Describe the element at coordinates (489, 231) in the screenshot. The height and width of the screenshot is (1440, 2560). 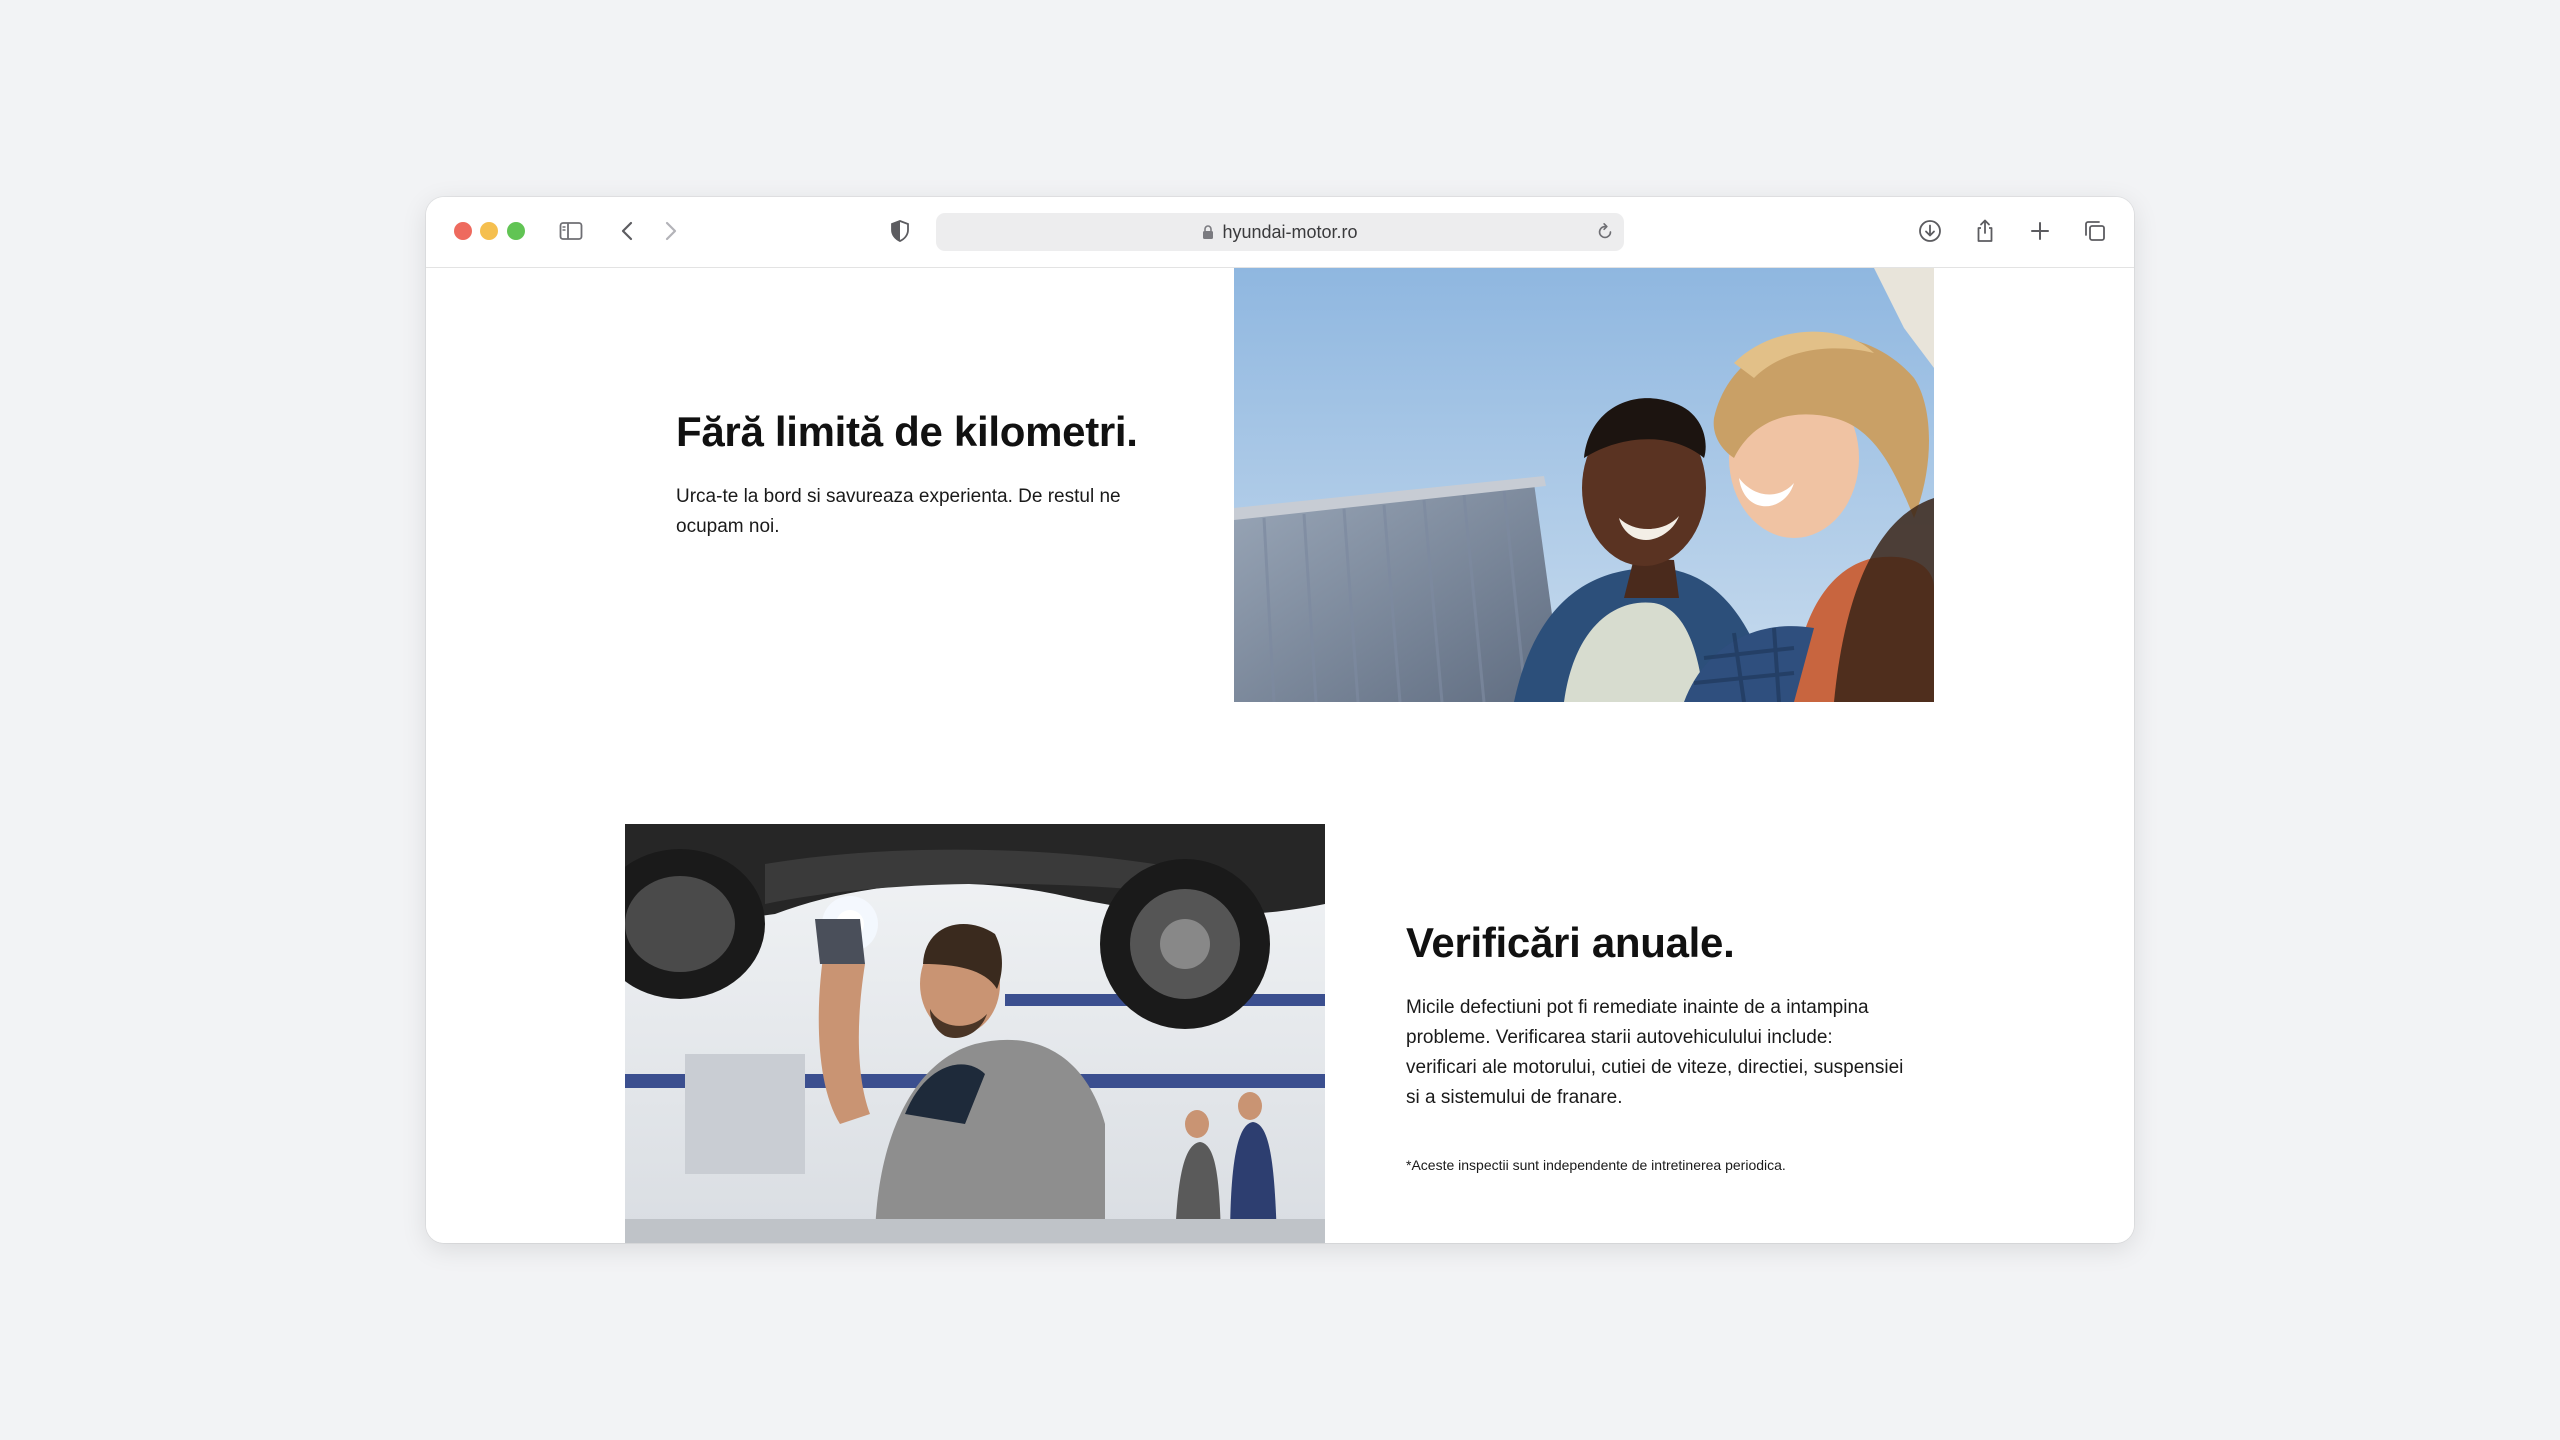
I see `minimize-window-button` at that location.